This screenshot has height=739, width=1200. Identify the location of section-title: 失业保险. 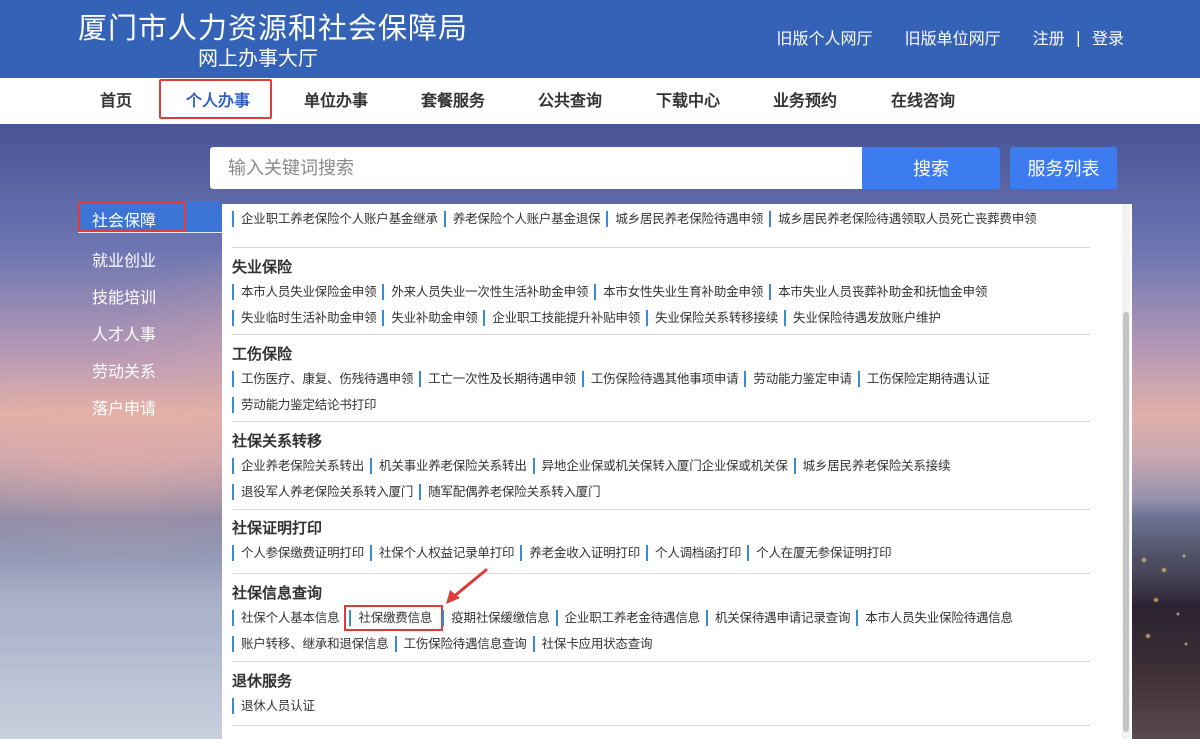
(262, 267).